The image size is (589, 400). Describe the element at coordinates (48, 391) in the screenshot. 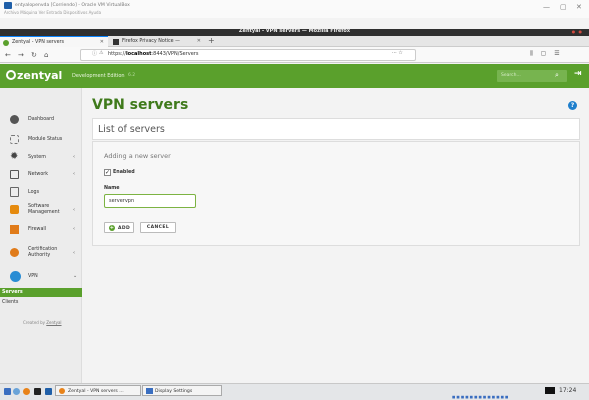

I see `app-launcher-icon` at that location.